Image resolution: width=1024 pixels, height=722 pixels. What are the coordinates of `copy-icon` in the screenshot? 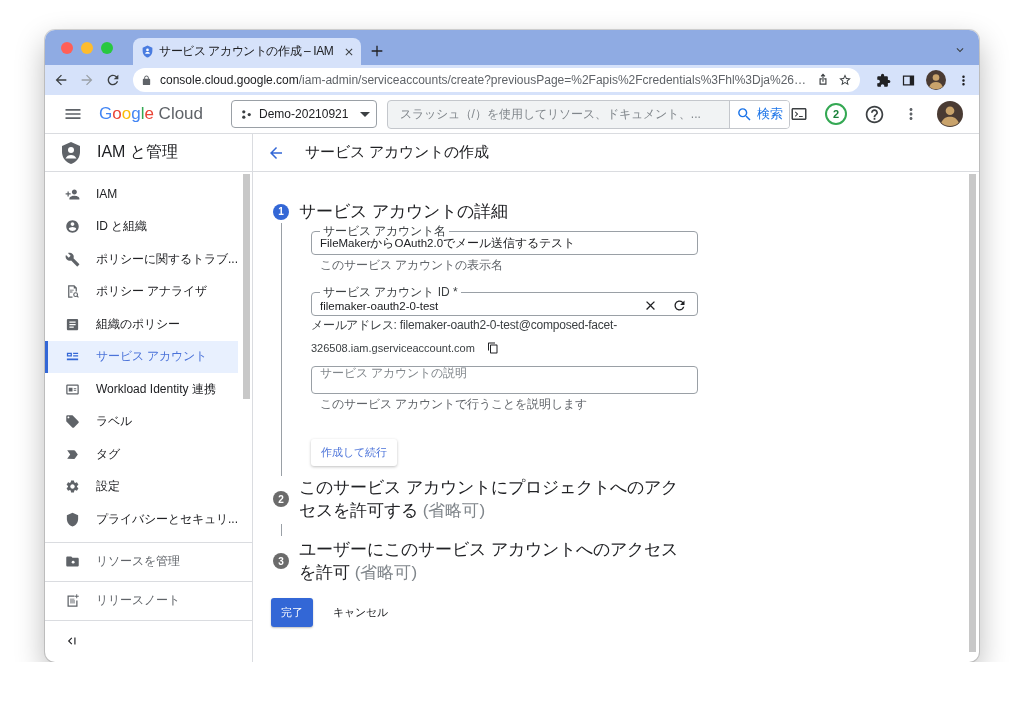 It's located at (492, 348).